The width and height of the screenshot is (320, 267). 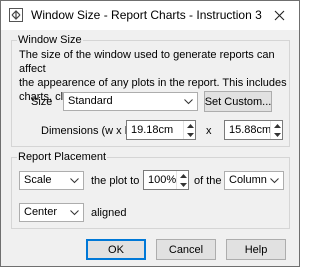 What do you see at coordinates (208, 181) in the screenshot?
I see `of-the-label: of the` at bounding box center [208, 181].